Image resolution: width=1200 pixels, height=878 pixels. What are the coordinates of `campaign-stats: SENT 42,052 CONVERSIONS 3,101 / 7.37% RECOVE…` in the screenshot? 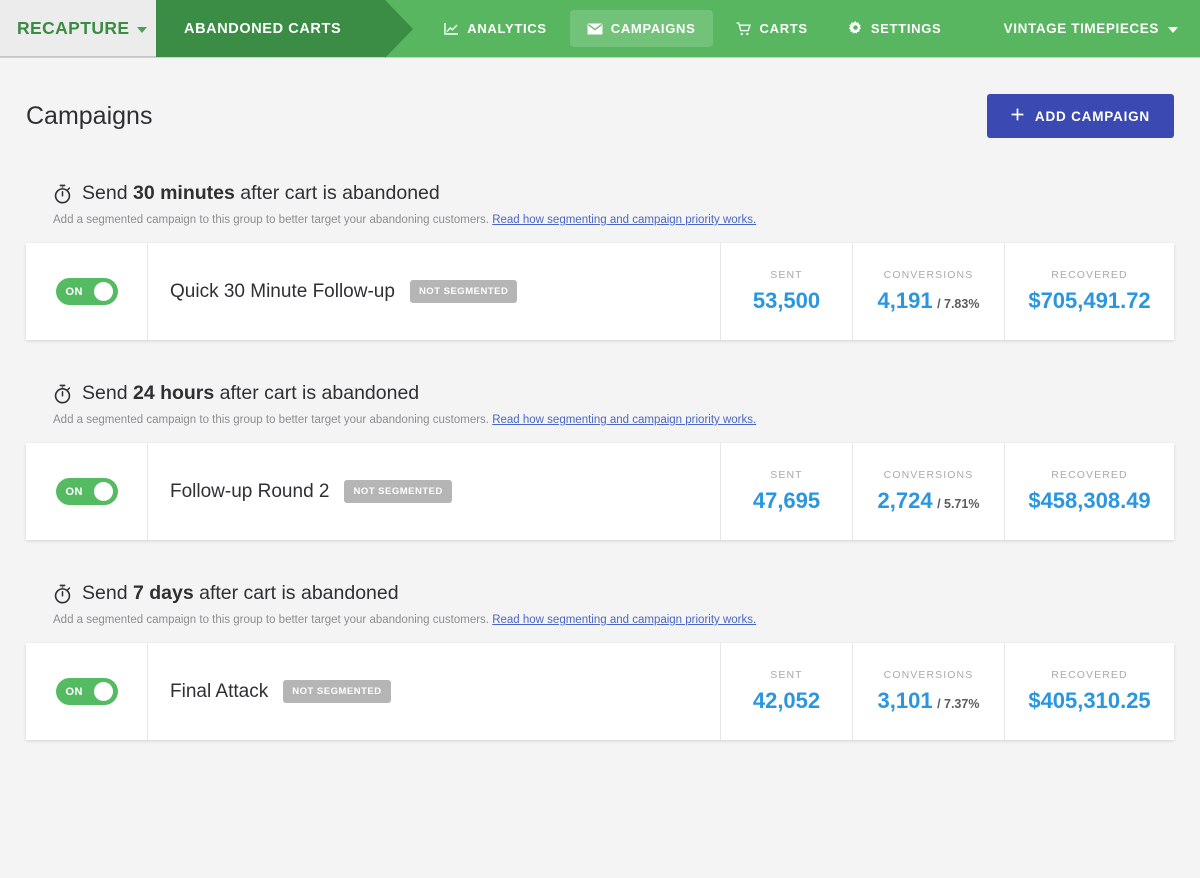 It's located at (947, 691).